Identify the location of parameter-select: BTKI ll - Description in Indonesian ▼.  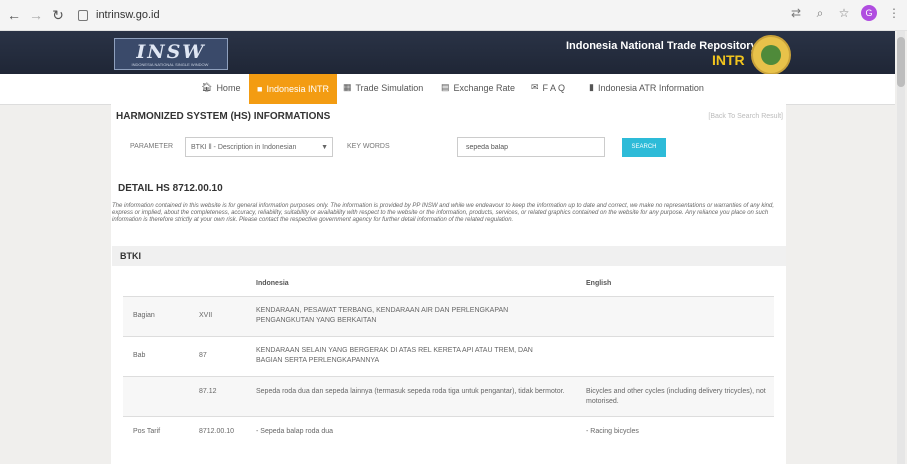
(259, 147).